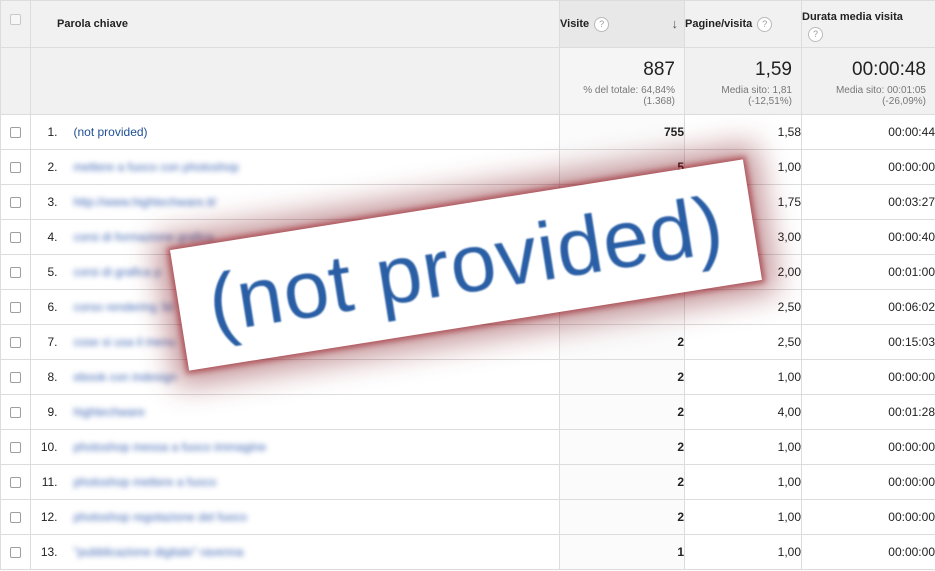 Image resolution: width=935 pixels, height=571 pixels. I want to click on row-index: 7., so click(47, 342).